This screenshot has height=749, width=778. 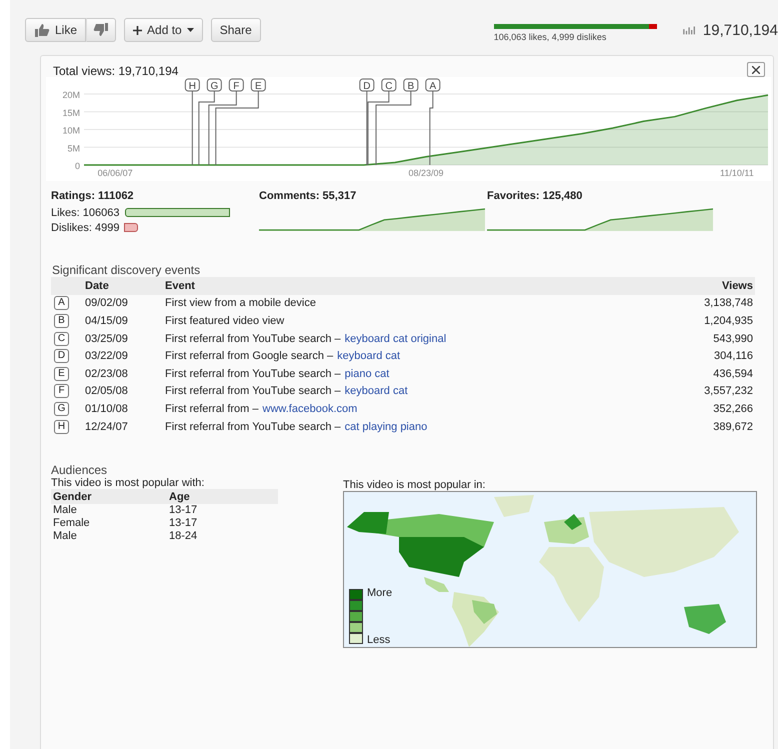 What do you see at coordinates (73, 148) in the screenshot?
I see `y-axis-label: 5M` at bounding box center [73, 148].